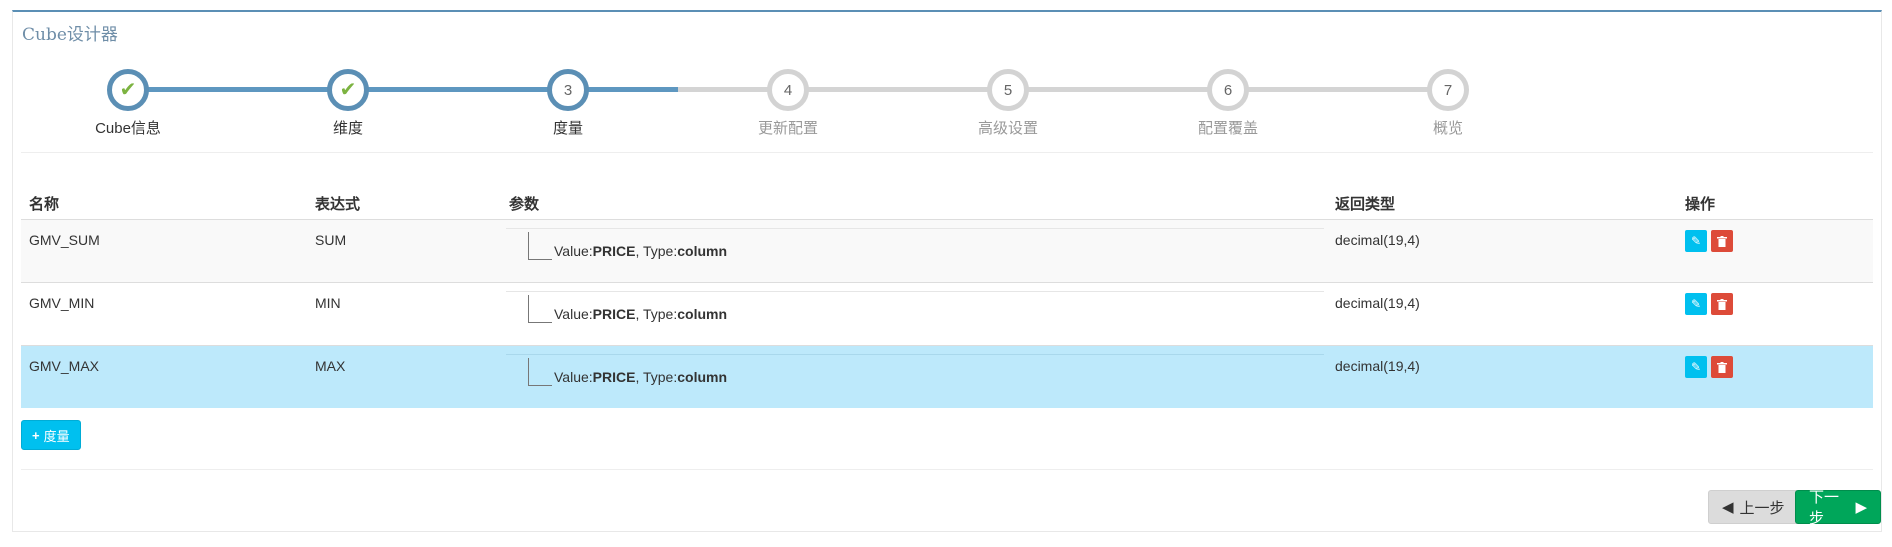  What do you see at coordinates (1824, 508) in the screenshot?
I see `next-step-label: 下一步` at bounding box center [1824, 508].